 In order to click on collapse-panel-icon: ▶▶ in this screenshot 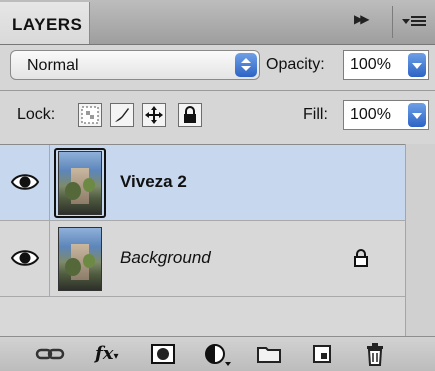, I will do `click(366, 22)`.